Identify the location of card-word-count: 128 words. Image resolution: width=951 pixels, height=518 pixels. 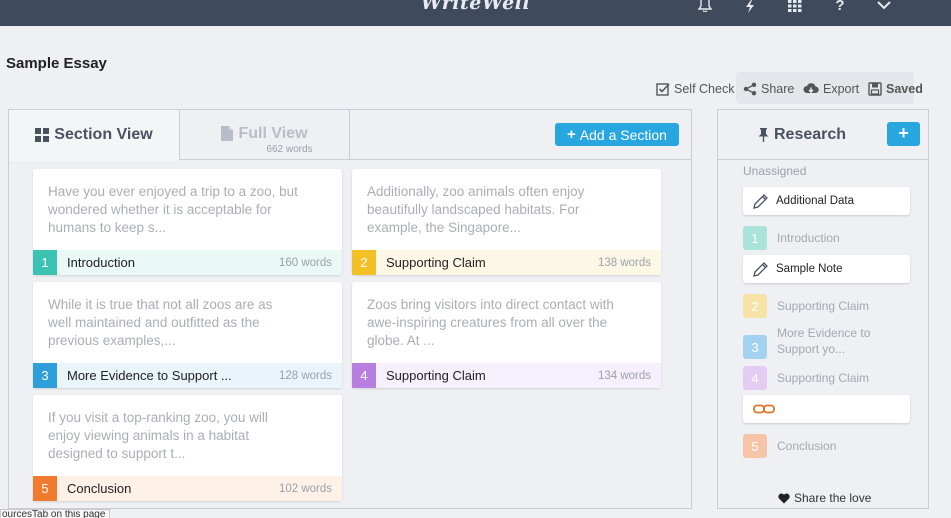
(305, 375).